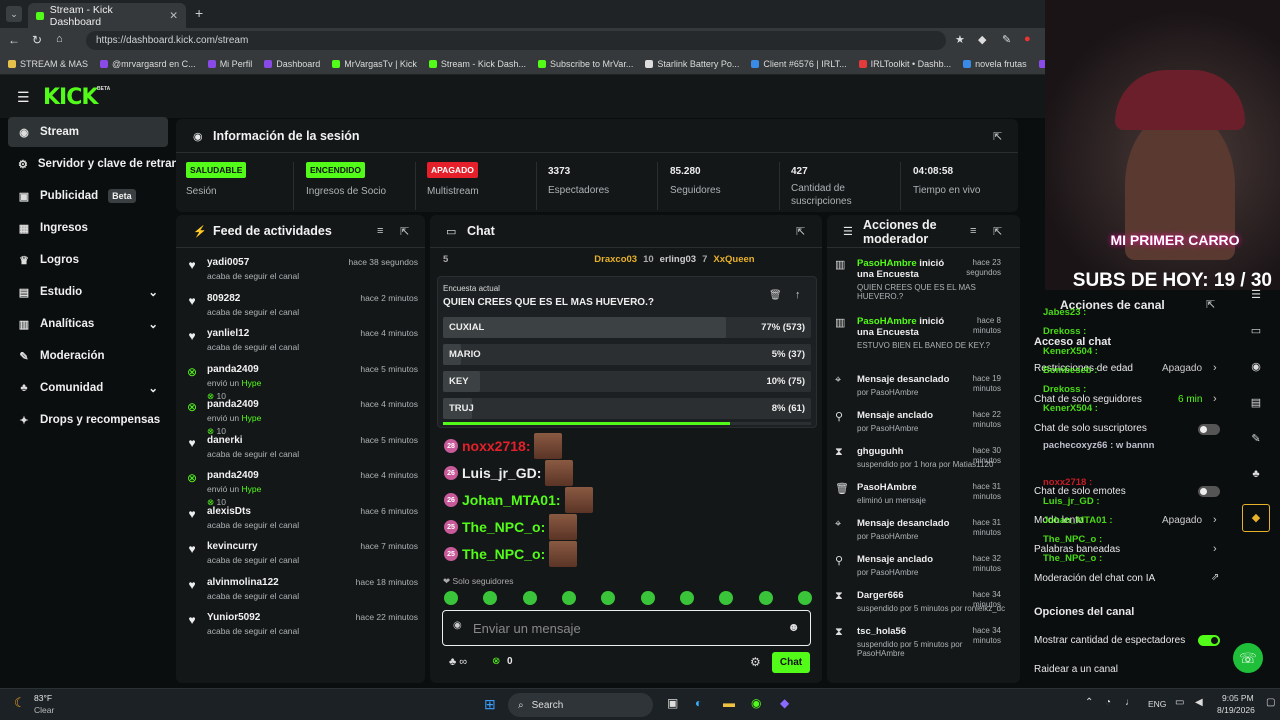 The image size is (1280, 720). I want to click on subs-only-toggle, so click(1209, 429).